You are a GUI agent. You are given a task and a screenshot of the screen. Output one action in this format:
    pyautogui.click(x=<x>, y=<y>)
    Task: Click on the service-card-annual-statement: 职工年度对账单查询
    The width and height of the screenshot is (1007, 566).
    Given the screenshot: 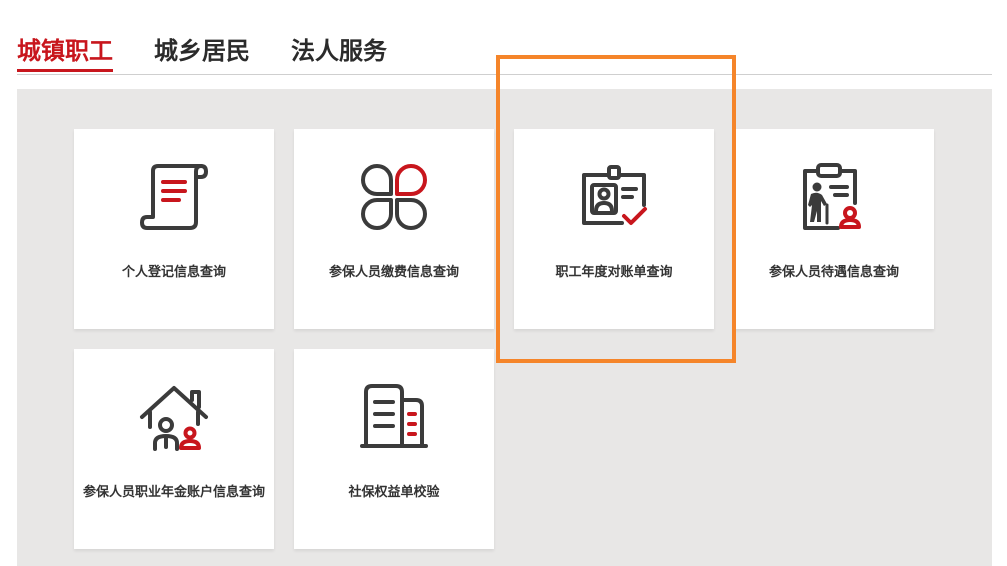 What is the action you would take?
    pyautogui.click(x=614, y=229)
    